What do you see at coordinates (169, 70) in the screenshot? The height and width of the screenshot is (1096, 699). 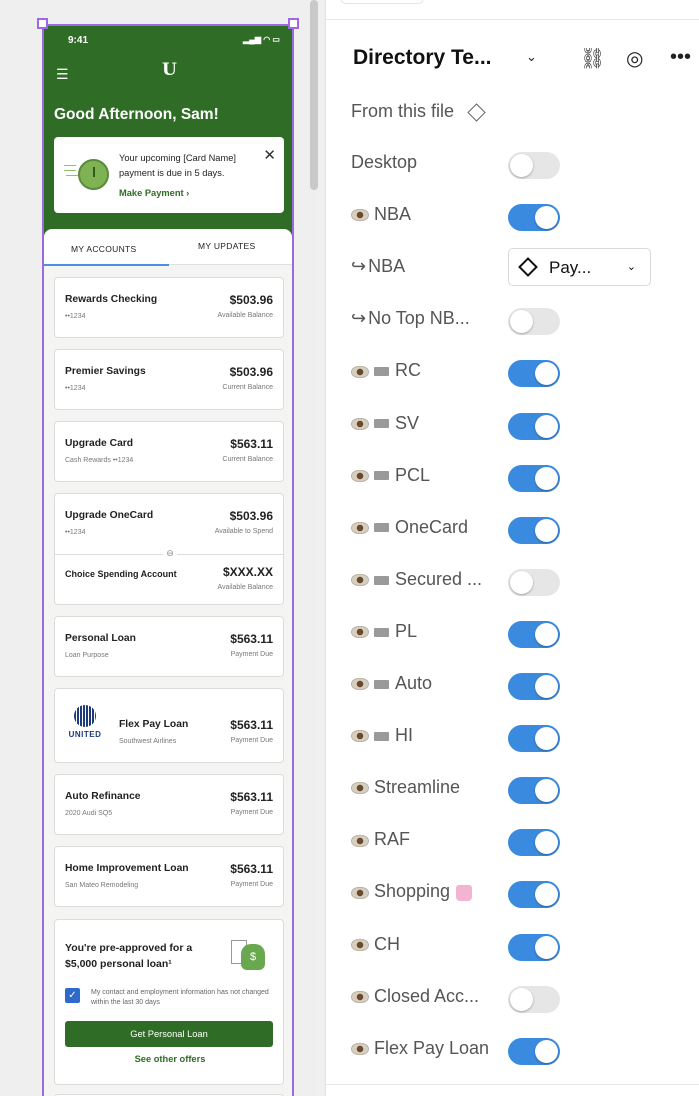 I see `app-logo: U` at bounding box center [169, 70].